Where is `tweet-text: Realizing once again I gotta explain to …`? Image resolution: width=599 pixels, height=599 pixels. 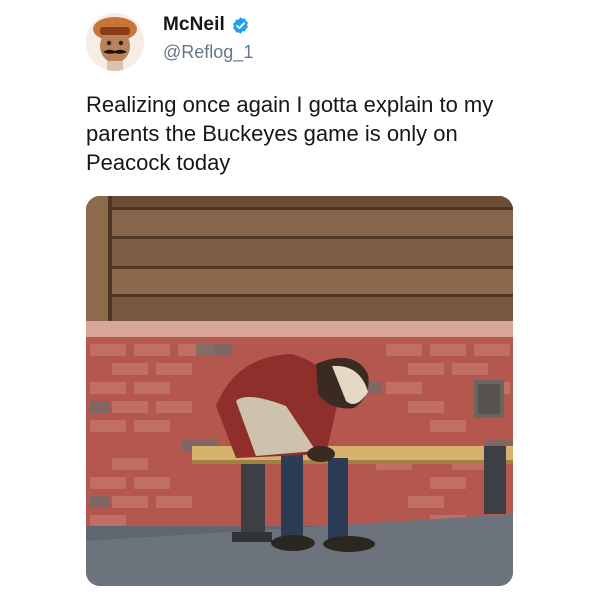
tweet-text: Realizing once again I gotta explain to … is located at coordinates (290, 133).